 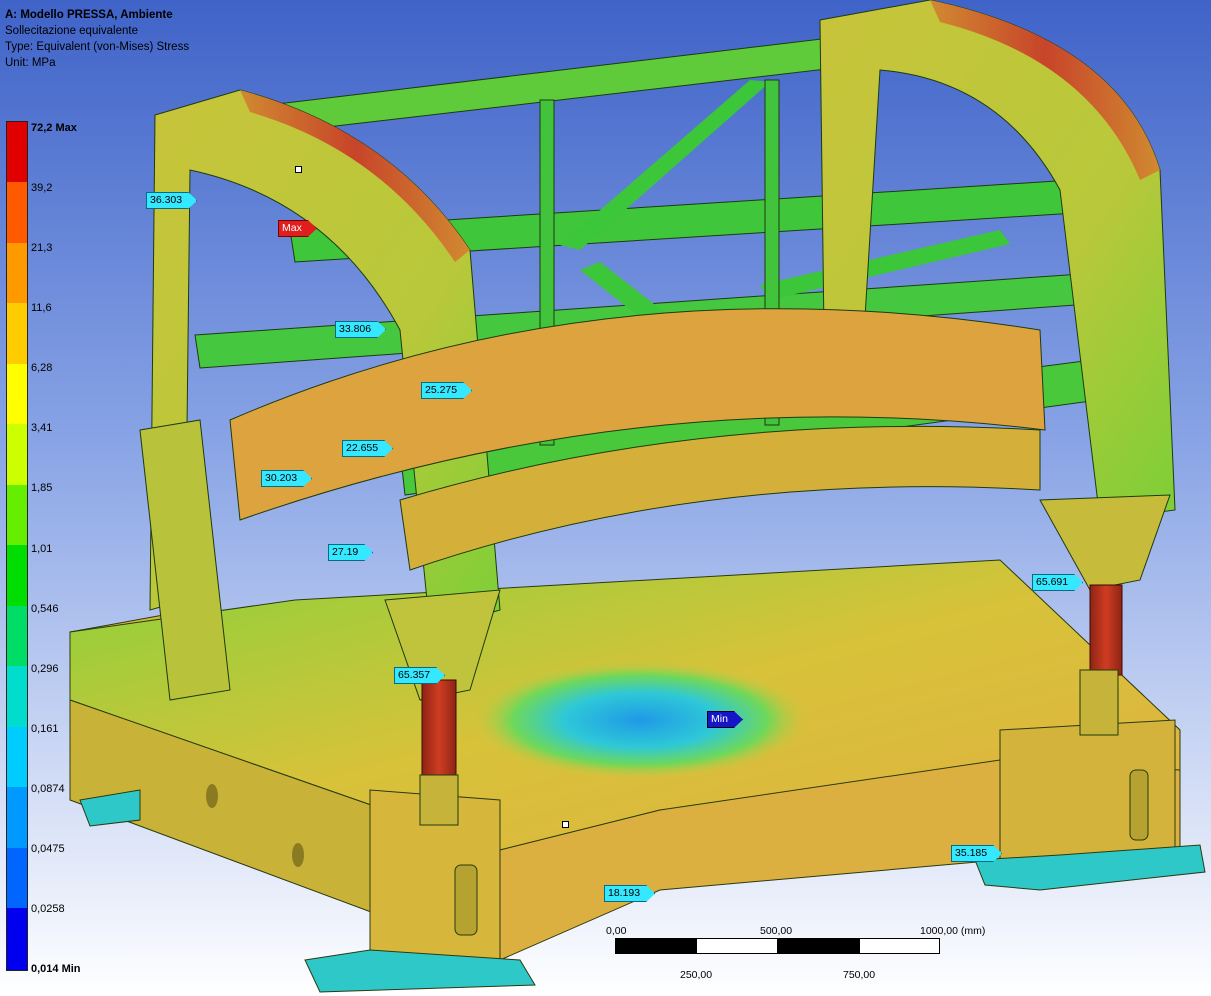 What do you see at coordinates (45, 669) in the screenshot?
I see `legend-label: 0,296` at bounding box center [45, 669].